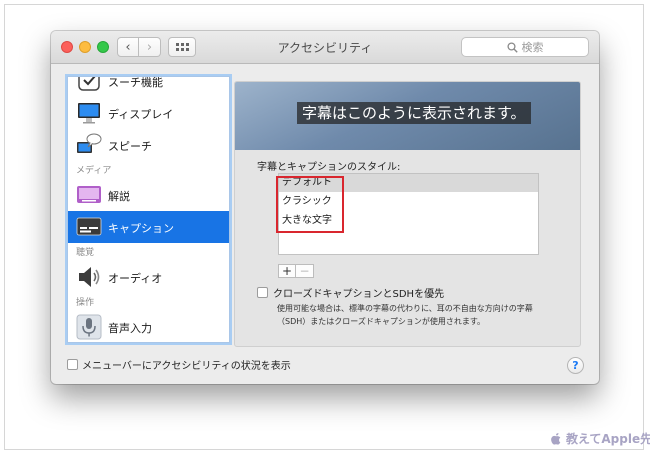 This screenshot has height=456, width=650. Describe the element at coordinates (89, 113) in the screenshot. I see `display-icon` at that location.